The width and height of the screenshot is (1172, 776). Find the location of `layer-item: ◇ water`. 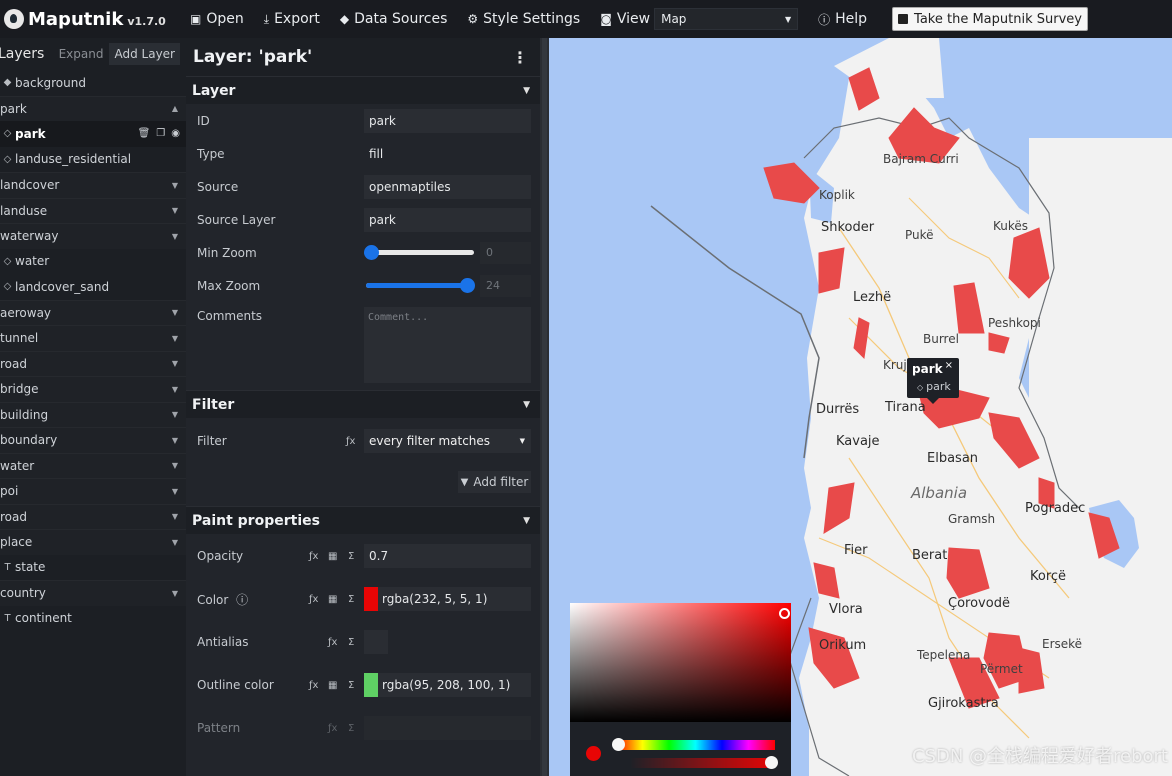

layer-item: ◇ water is located at coordinates (93, 262).